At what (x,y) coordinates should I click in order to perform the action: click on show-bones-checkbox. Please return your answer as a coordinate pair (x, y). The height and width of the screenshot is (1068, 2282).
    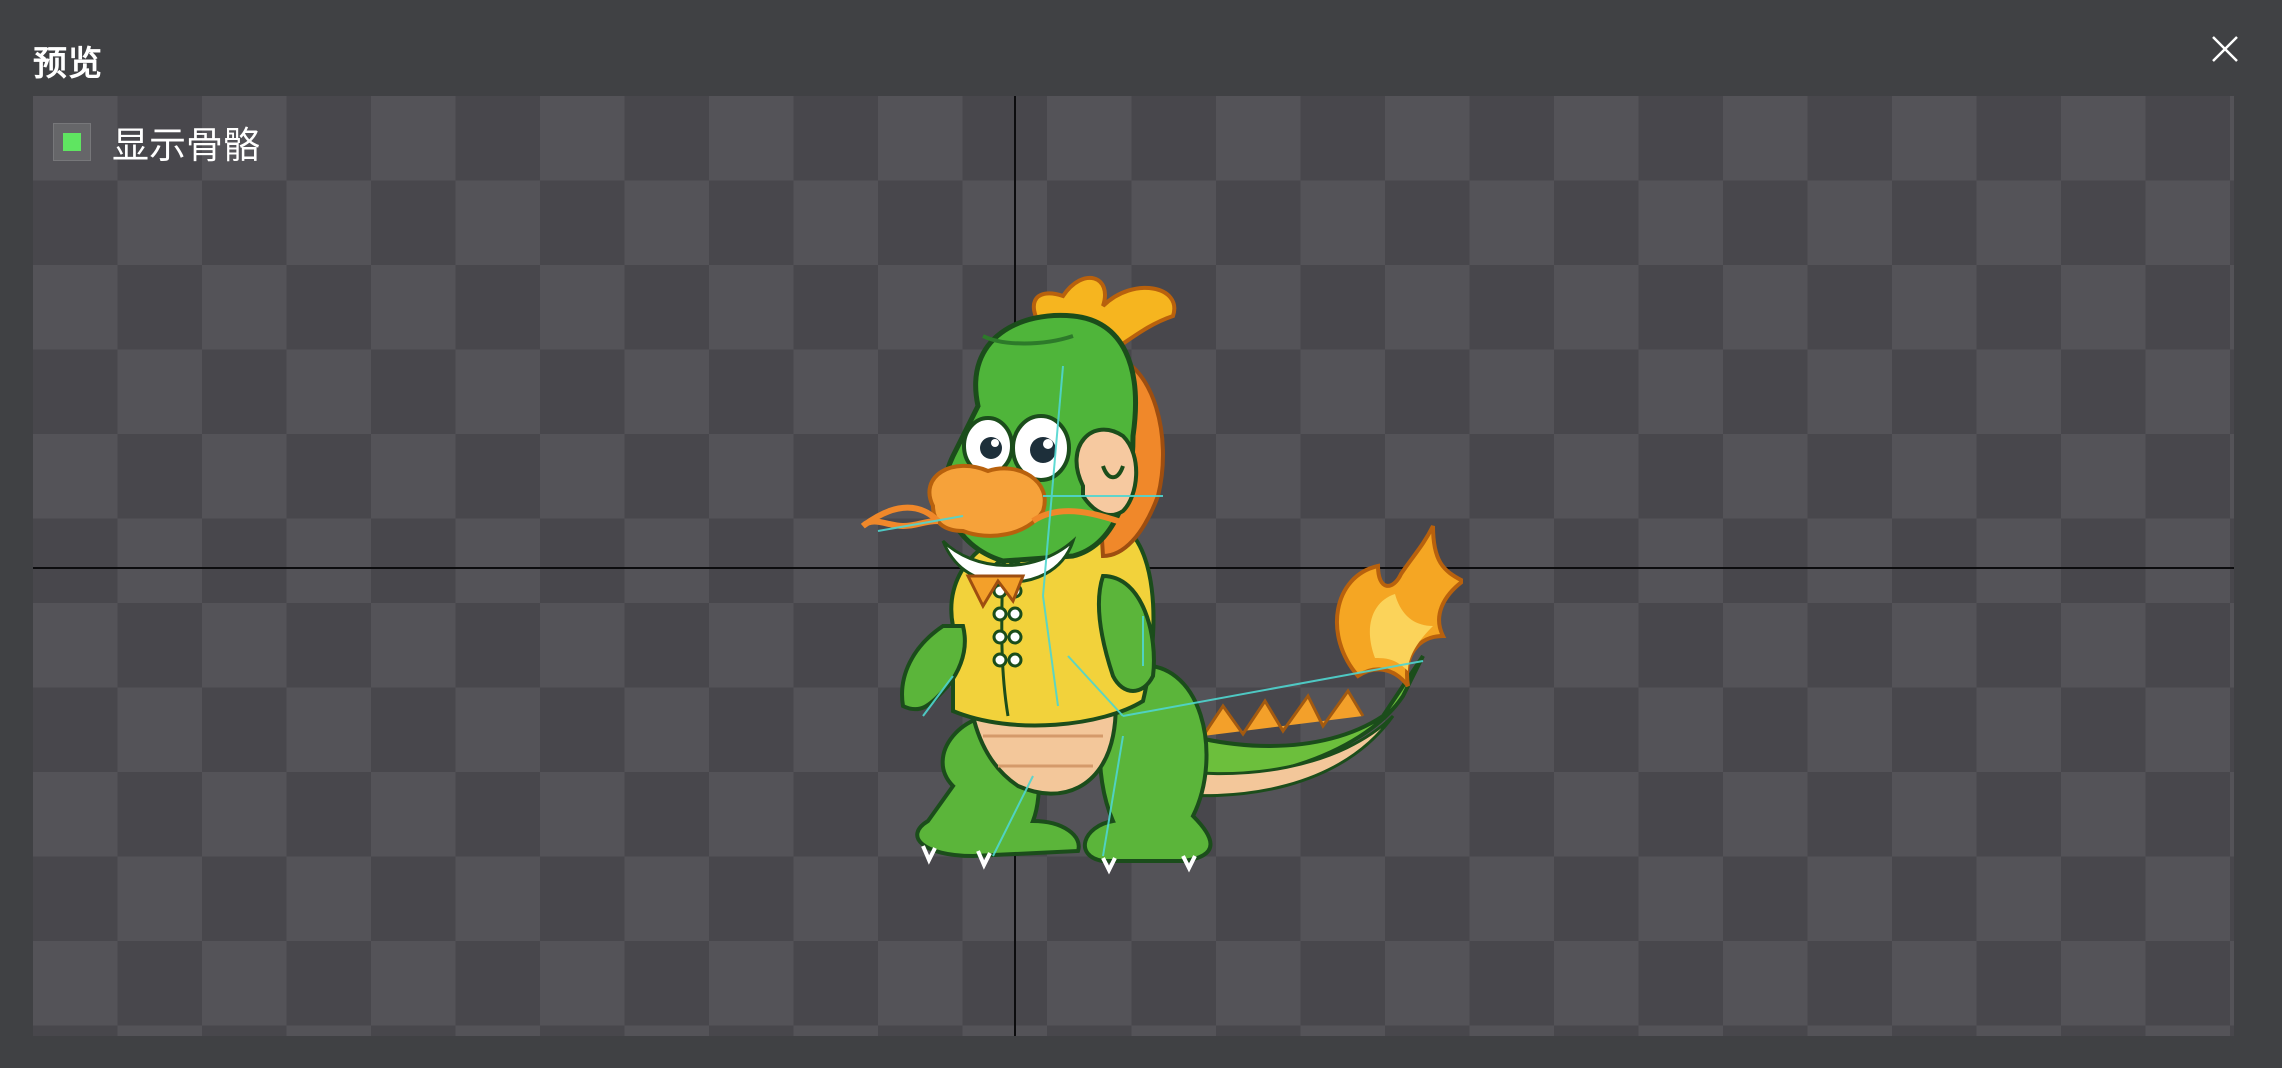
    Looking at the image, I should click on (72, 142).